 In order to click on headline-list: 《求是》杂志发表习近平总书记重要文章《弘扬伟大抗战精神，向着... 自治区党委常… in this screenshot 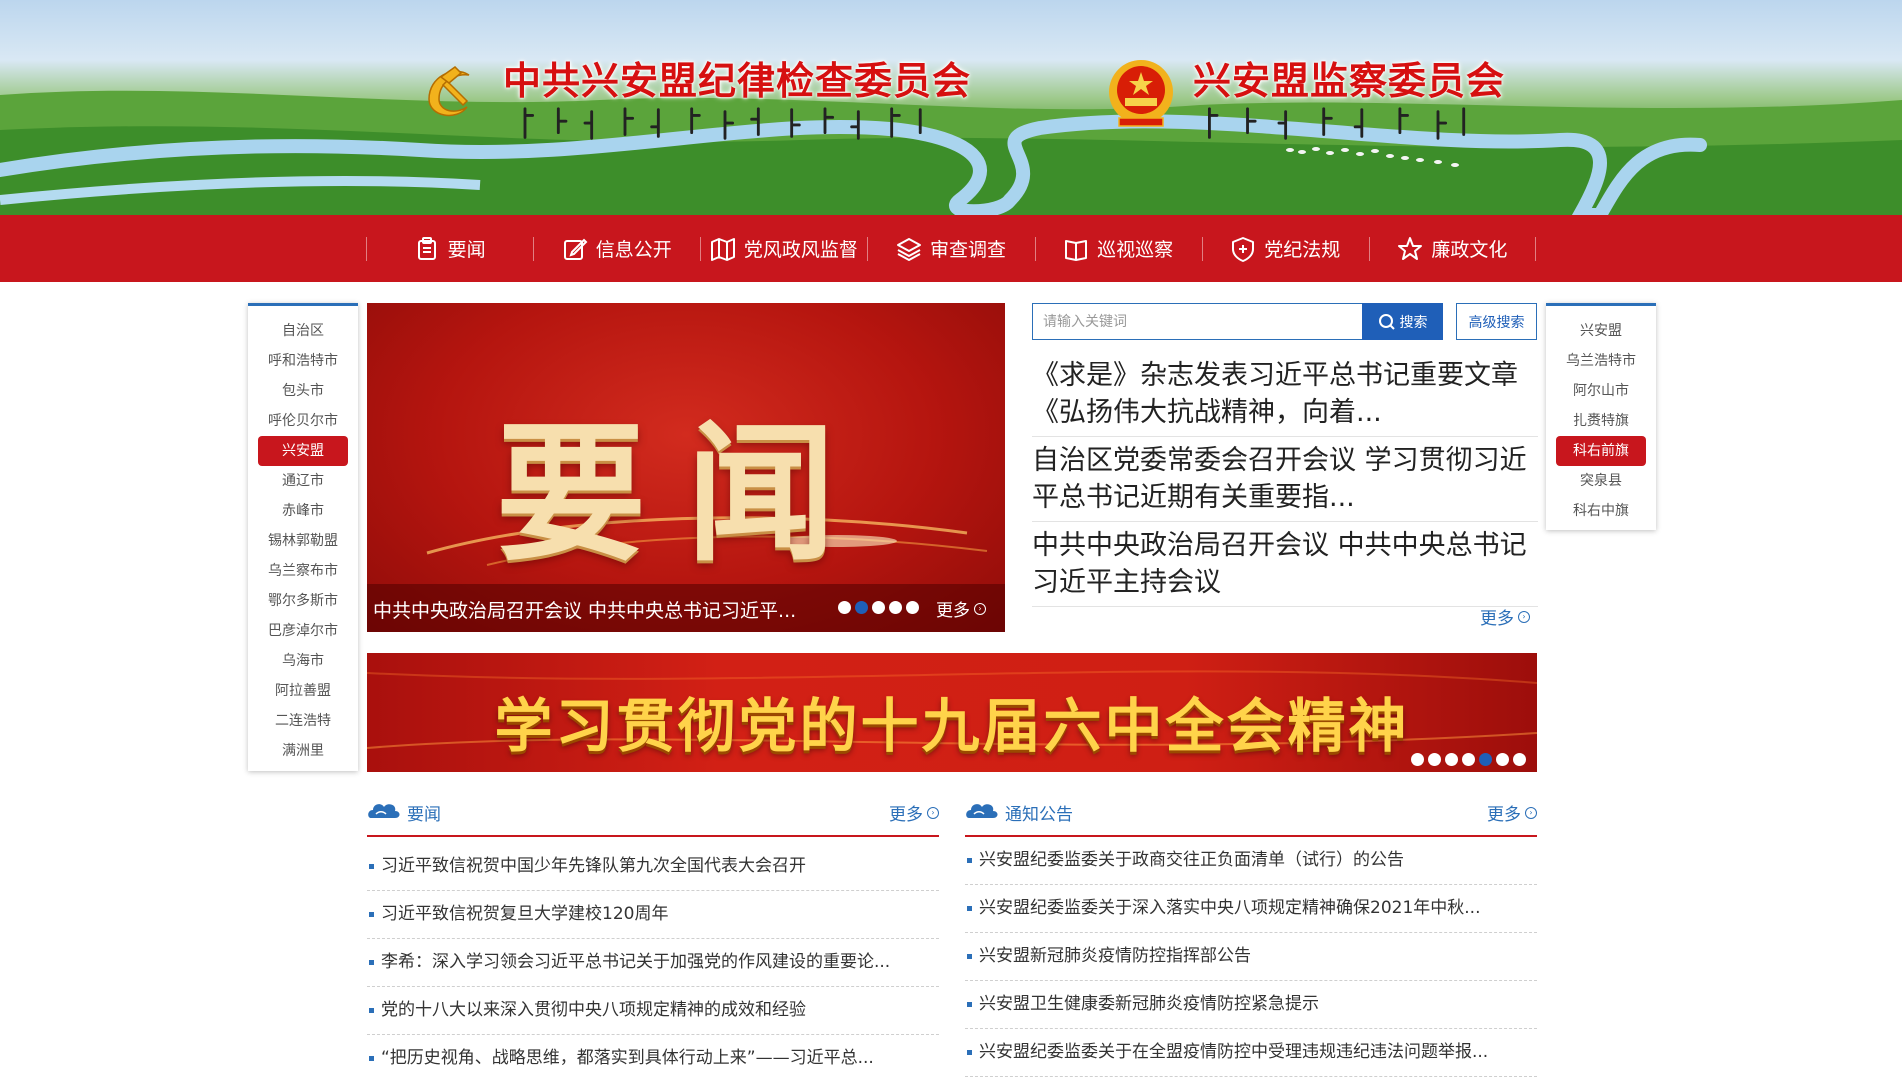, I will do `click(1285, 479)`.